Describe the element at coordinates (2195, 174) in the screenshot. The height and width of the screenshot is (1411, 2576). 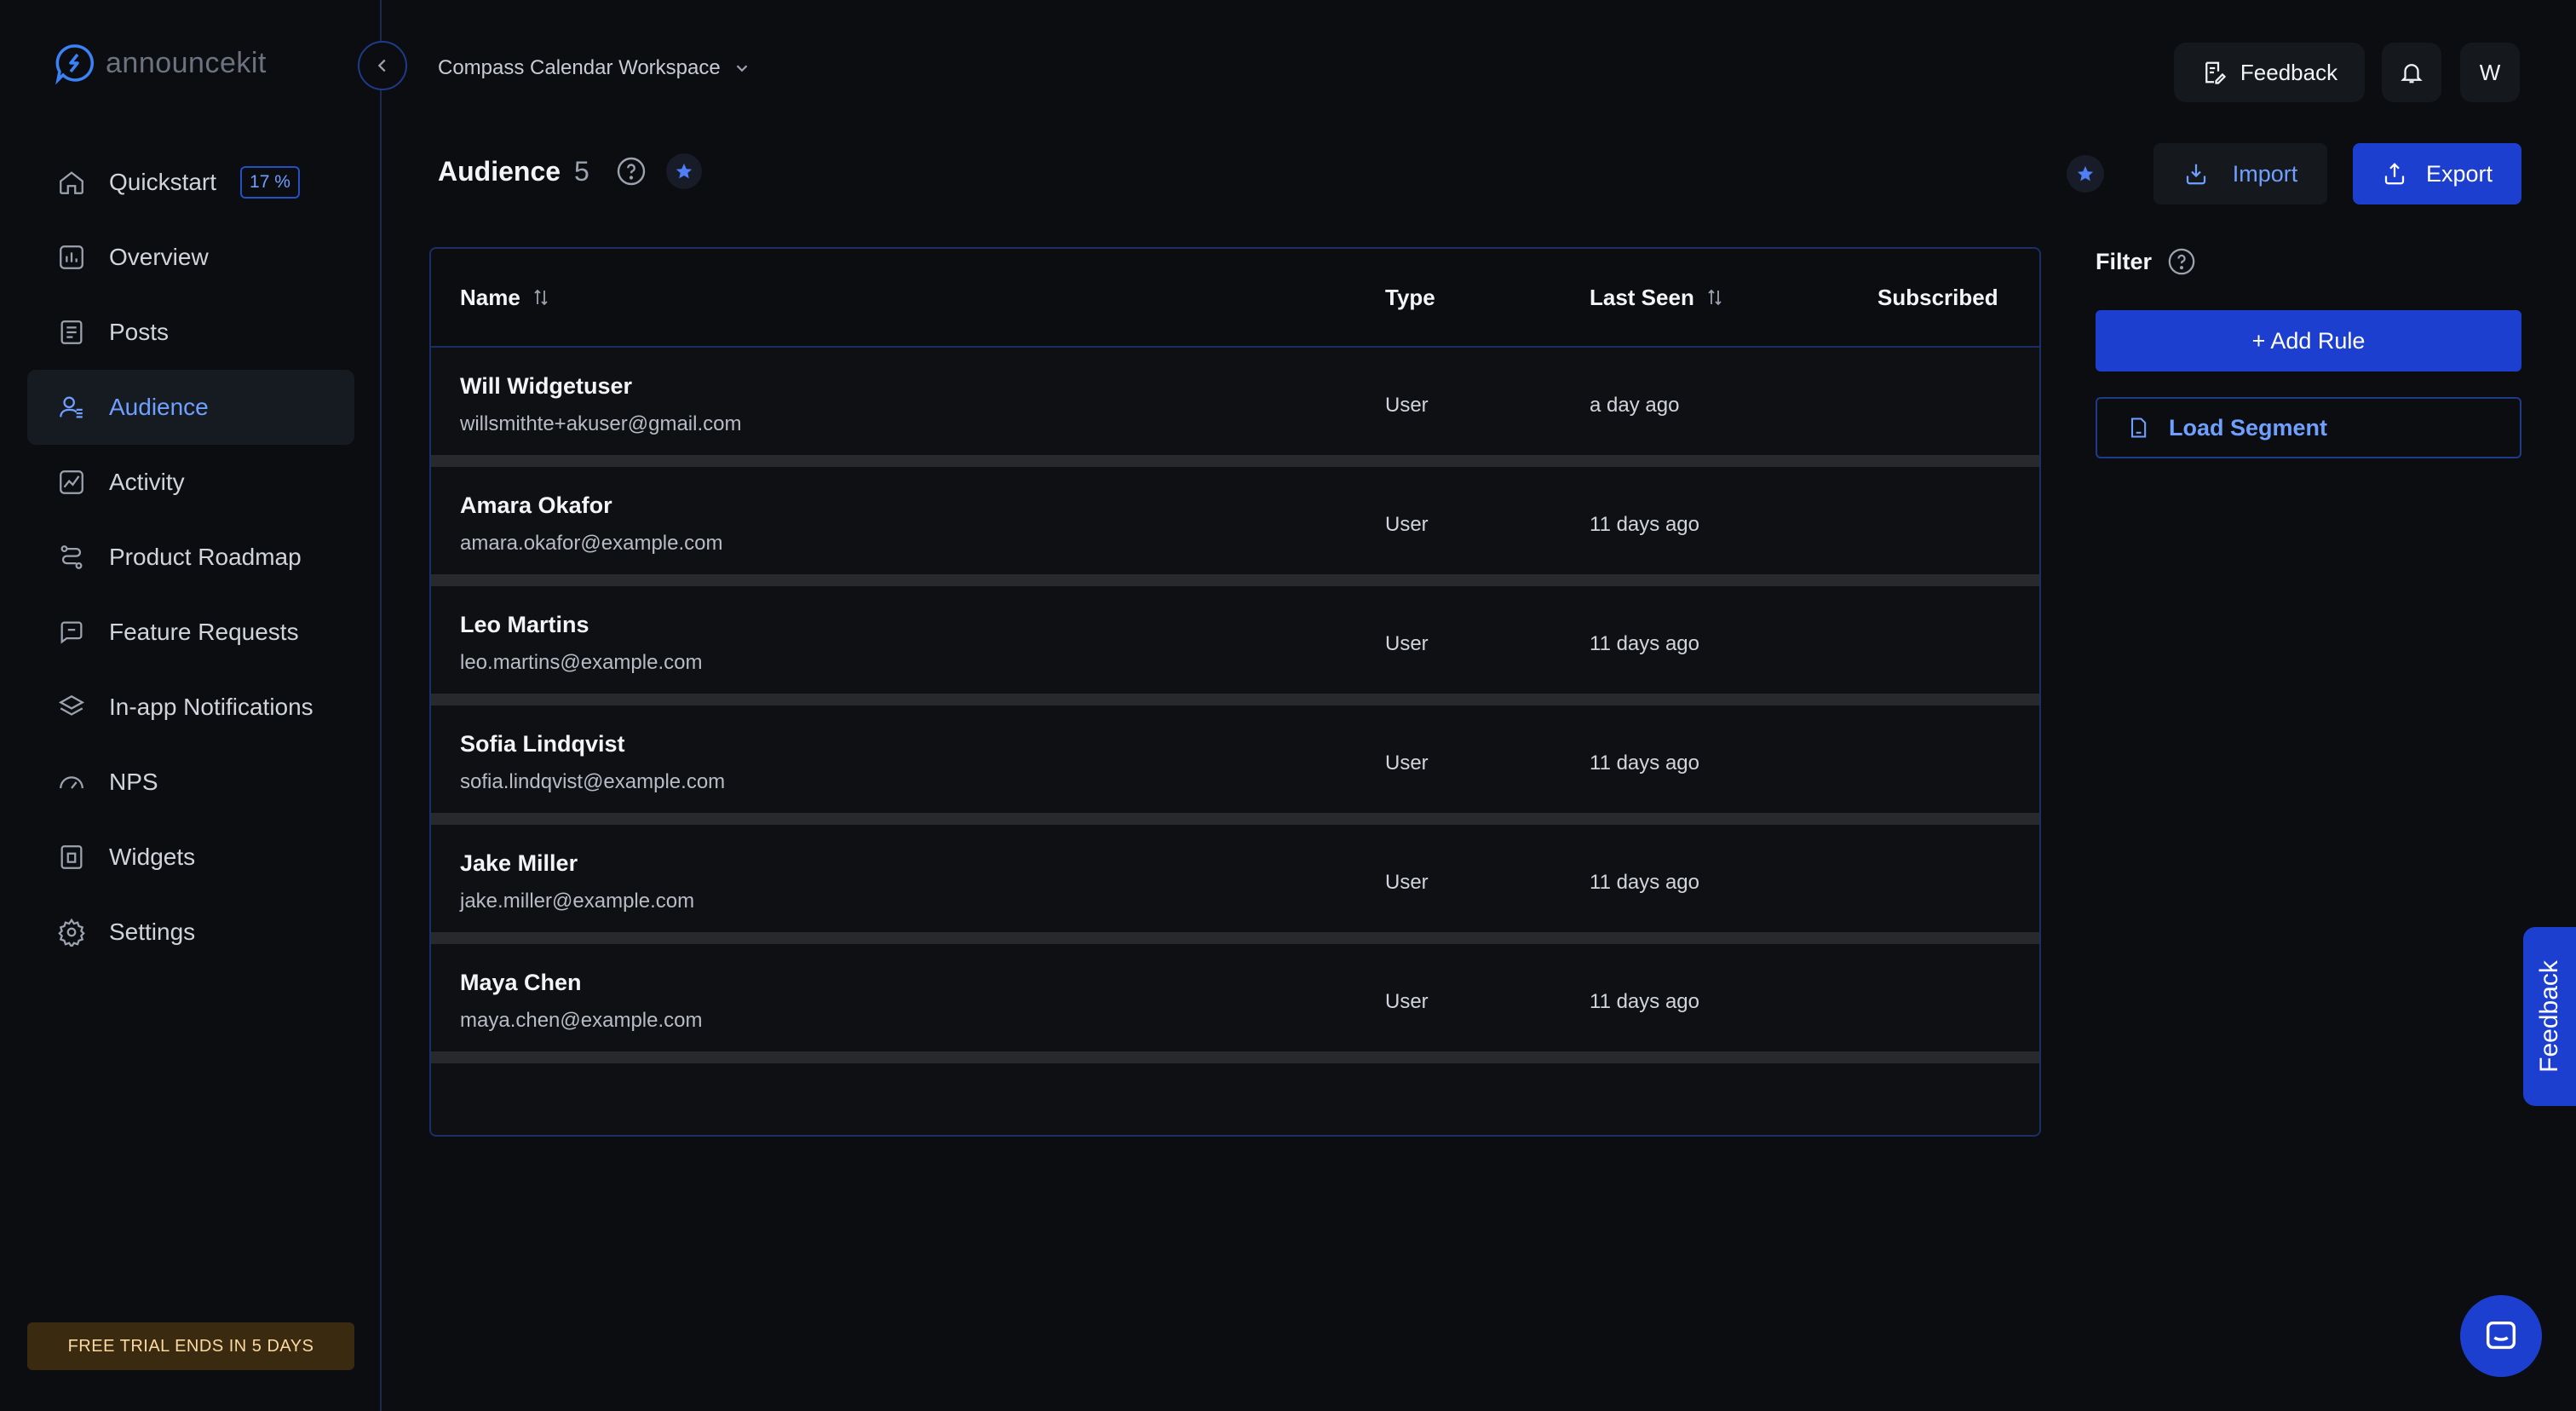
I see `import-icon` at that location.